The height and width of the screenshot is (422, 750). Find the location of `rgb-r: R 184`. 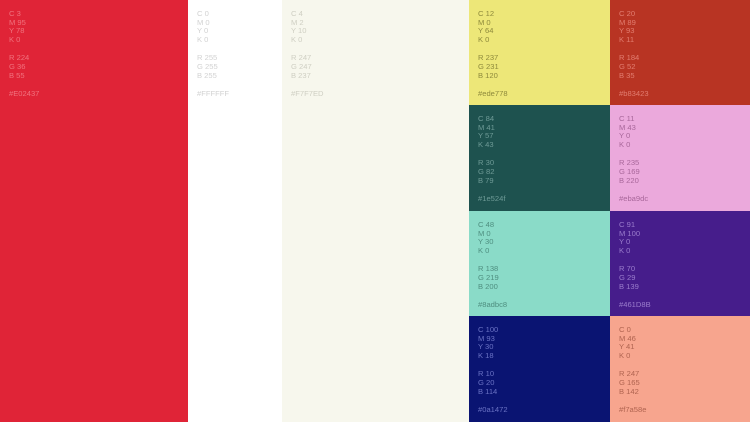

rgb-r: R 184 is located at coordinates (629, 58).